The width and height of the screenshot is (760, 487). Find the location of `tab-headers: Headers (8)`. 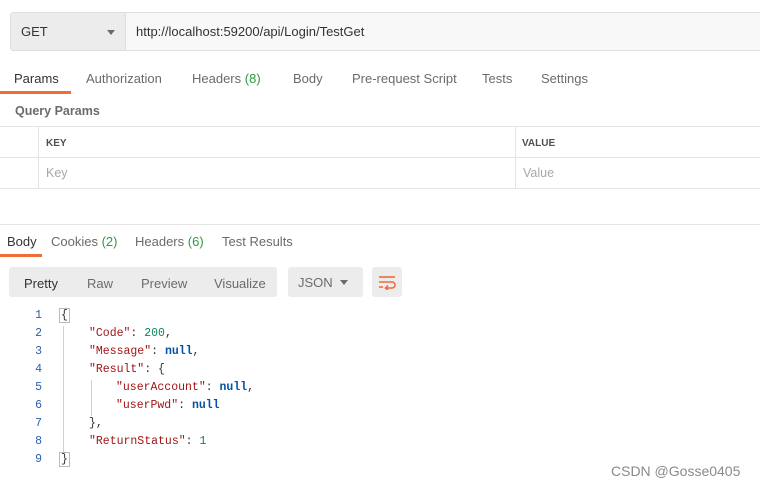

tab-headers: Headers (8) is located at coordinates (226, 78).